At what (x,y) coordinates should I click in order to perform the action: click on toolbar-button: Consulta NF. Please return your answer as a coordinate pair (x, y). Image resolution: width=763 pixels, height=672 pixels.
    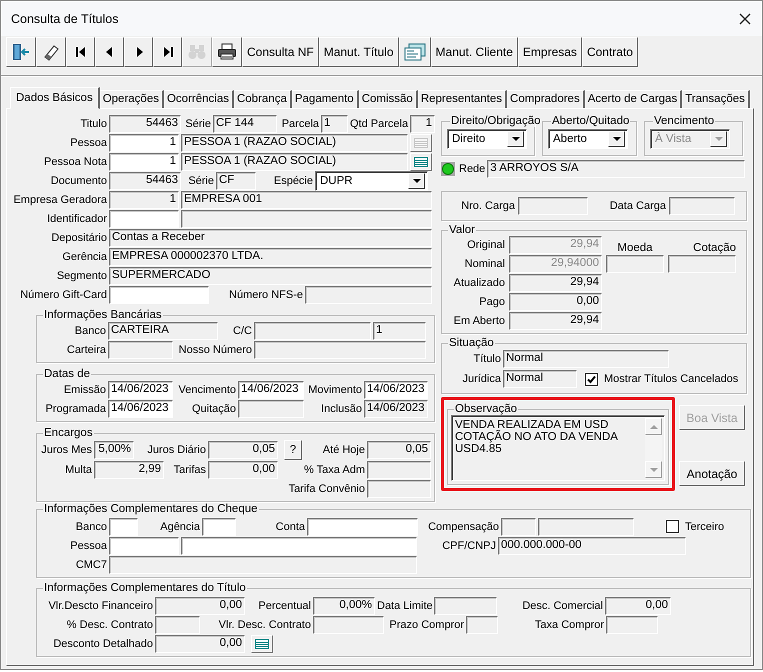
    Looking at the image, I should click on (280, 52).